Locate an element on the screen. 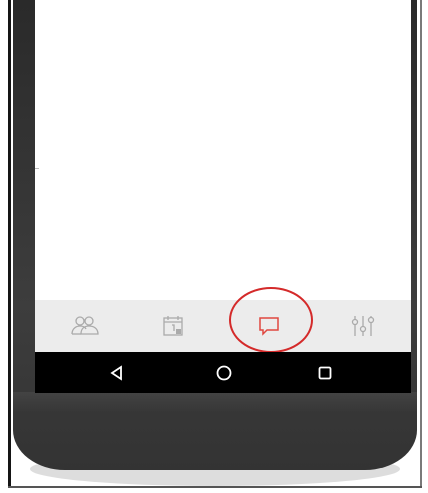 Image resolution: width=428 pixels, height=493 pixels. tab-settings is located at coordinates (363, 326).